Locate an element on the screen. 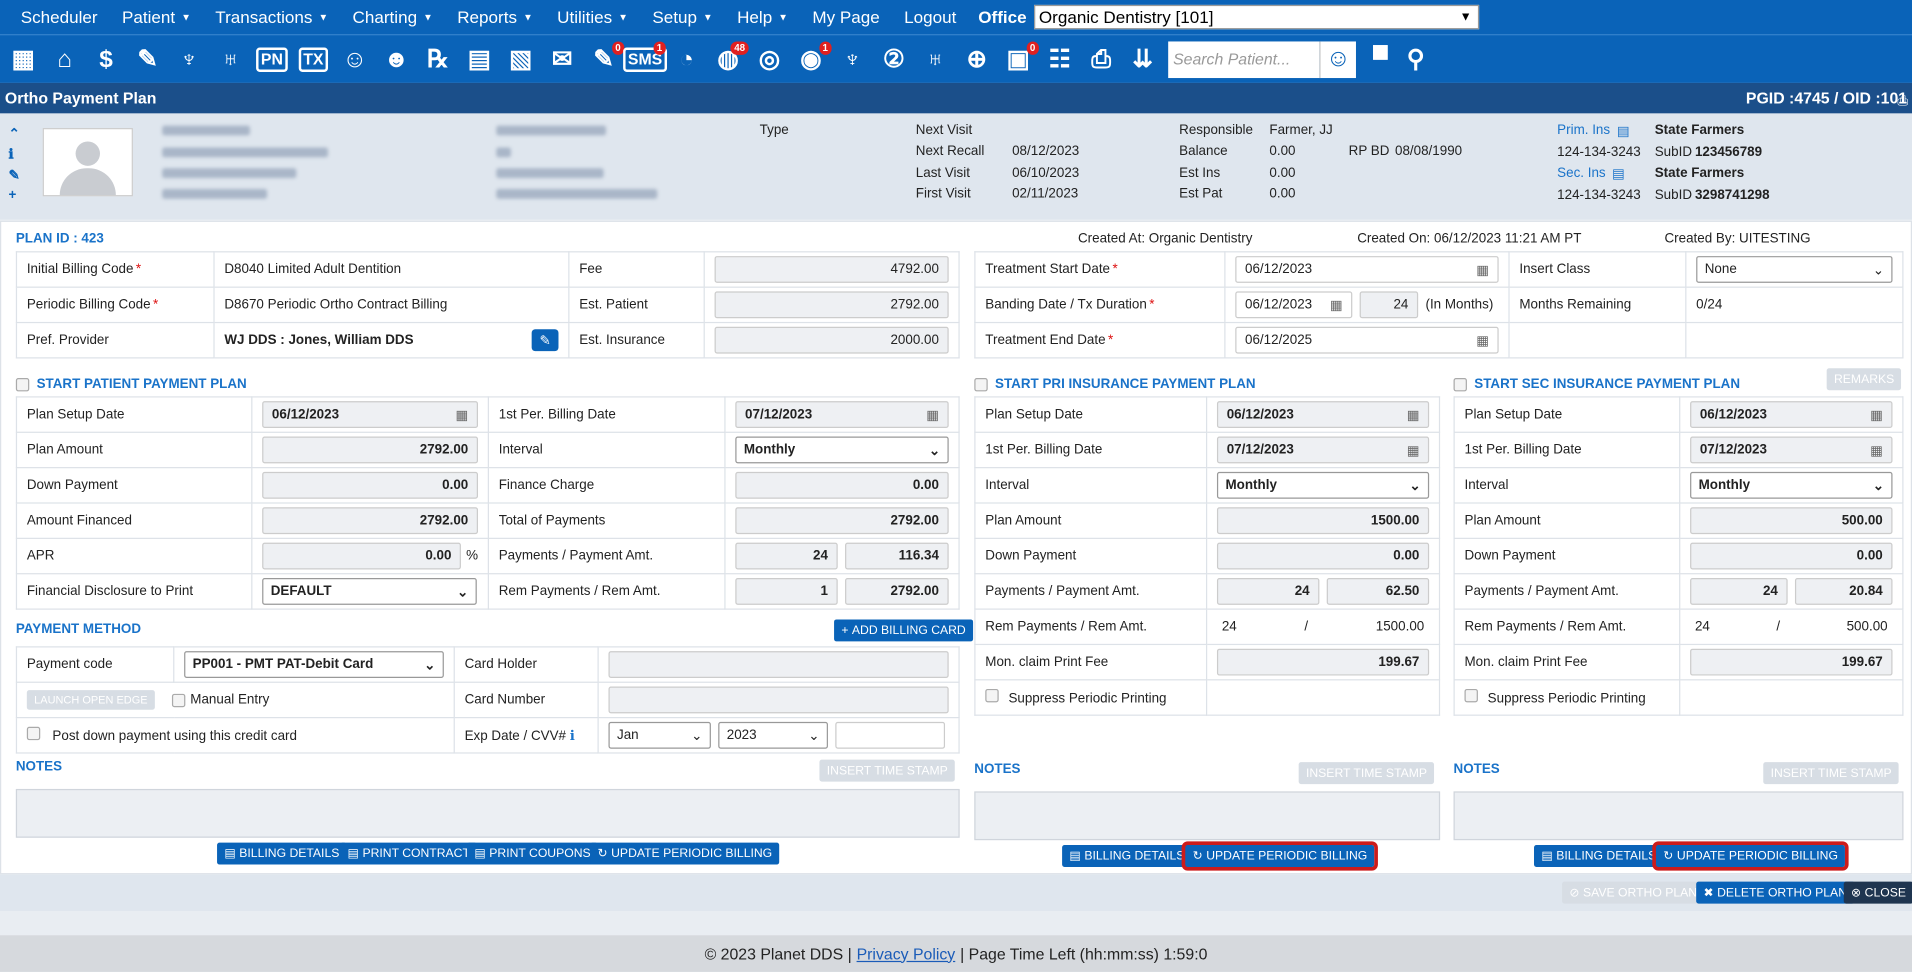  tooth-number-icon: ② is located at coordinates (893, 58).